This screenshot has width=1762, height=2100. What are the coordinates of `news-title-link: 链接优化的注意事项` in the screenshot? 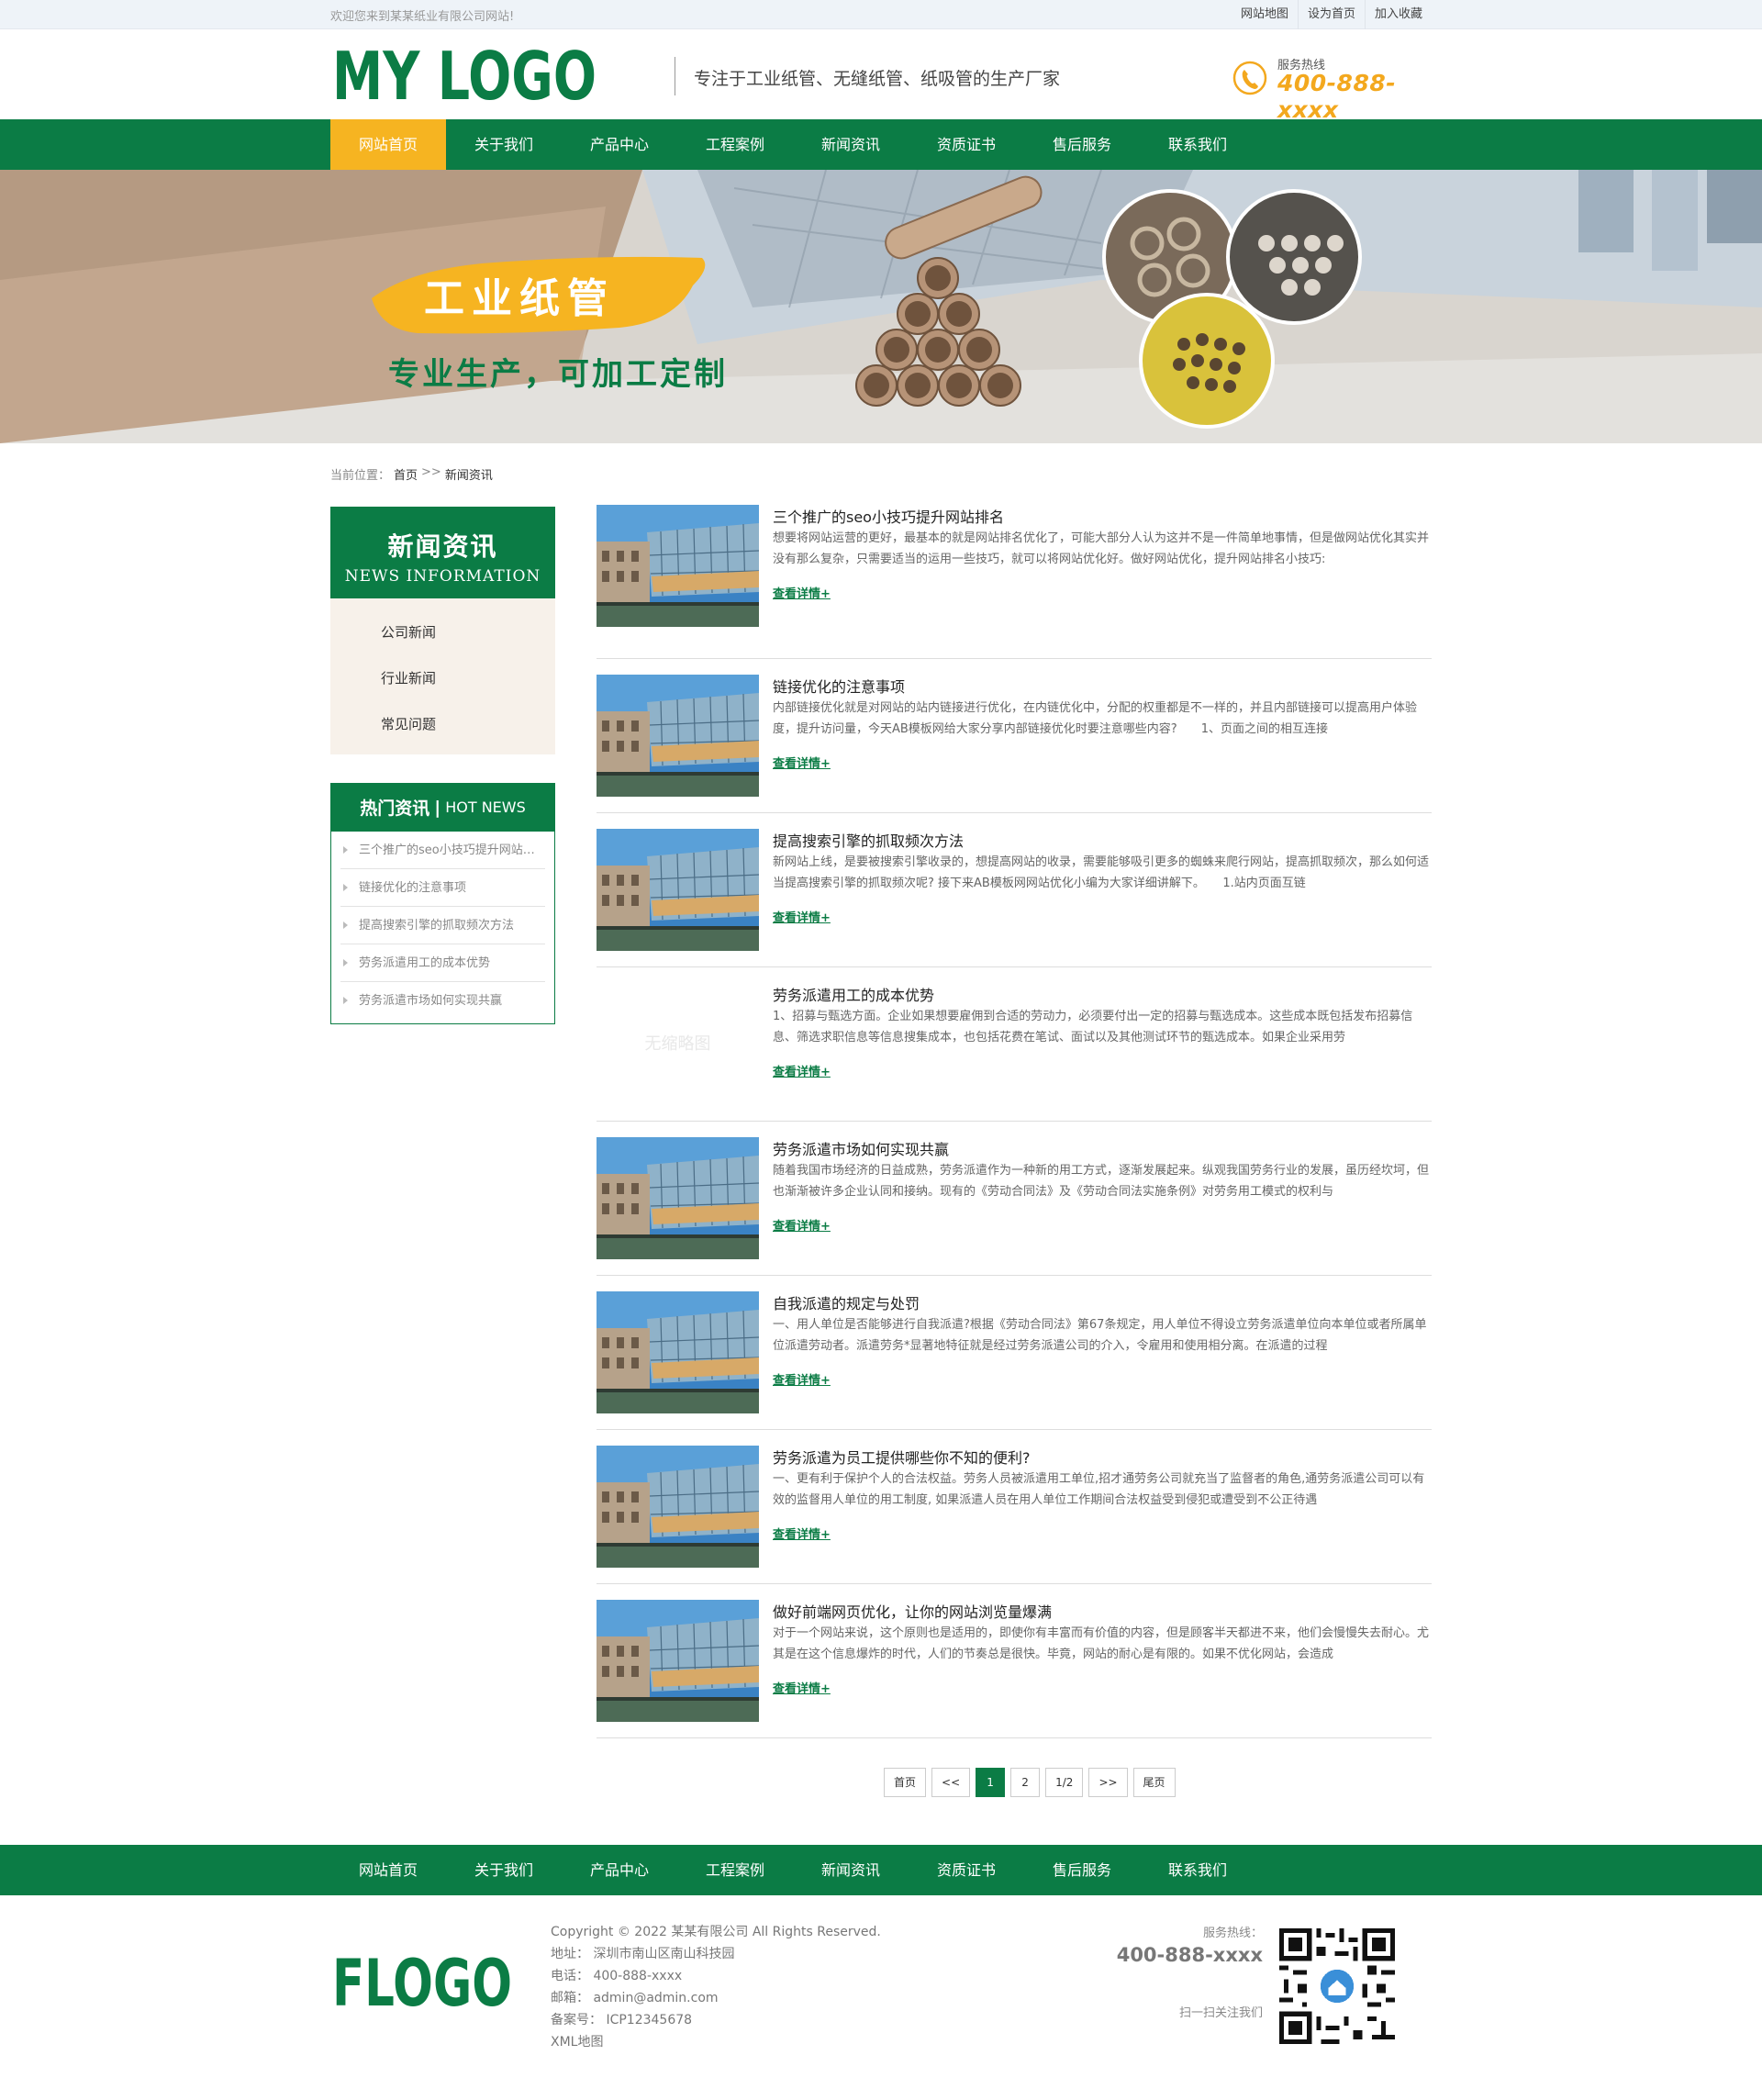 It's located at (839, 686).